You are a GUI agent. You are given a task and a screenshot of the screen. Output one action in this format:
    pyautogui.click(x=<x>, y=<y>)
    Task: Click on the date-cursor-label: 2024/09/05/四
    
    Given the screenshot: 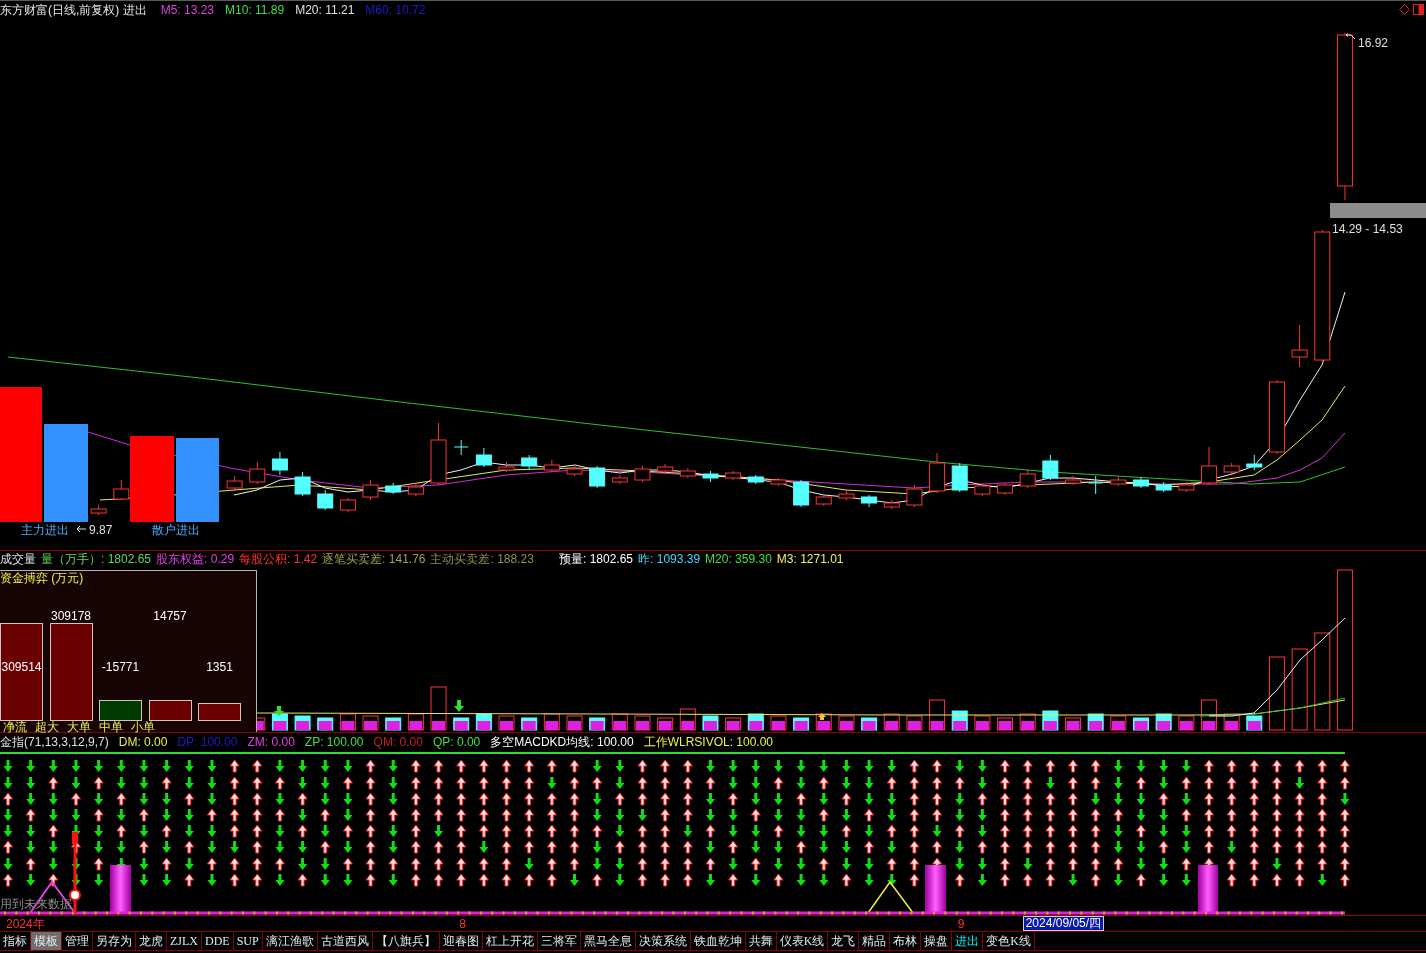 What is the action you would take?
    pyautogui.click(x=1063, y=923)
    